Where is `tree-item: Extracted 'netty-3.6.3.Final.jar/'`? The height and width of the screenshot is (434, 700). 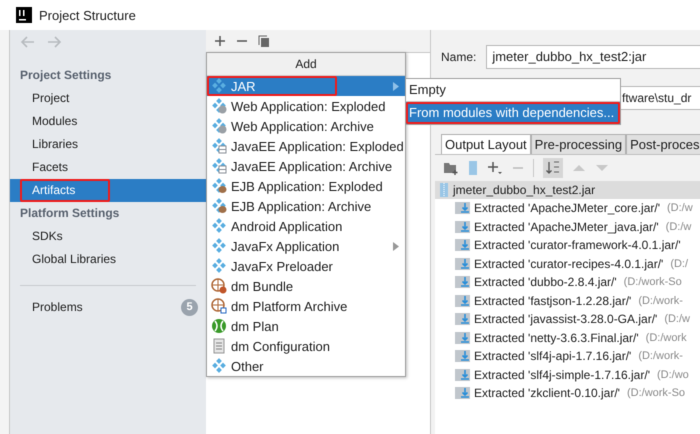 tree-item: Extracted 'netty-3.6.3.Final.jar/' is located at coordinates (556, 337).